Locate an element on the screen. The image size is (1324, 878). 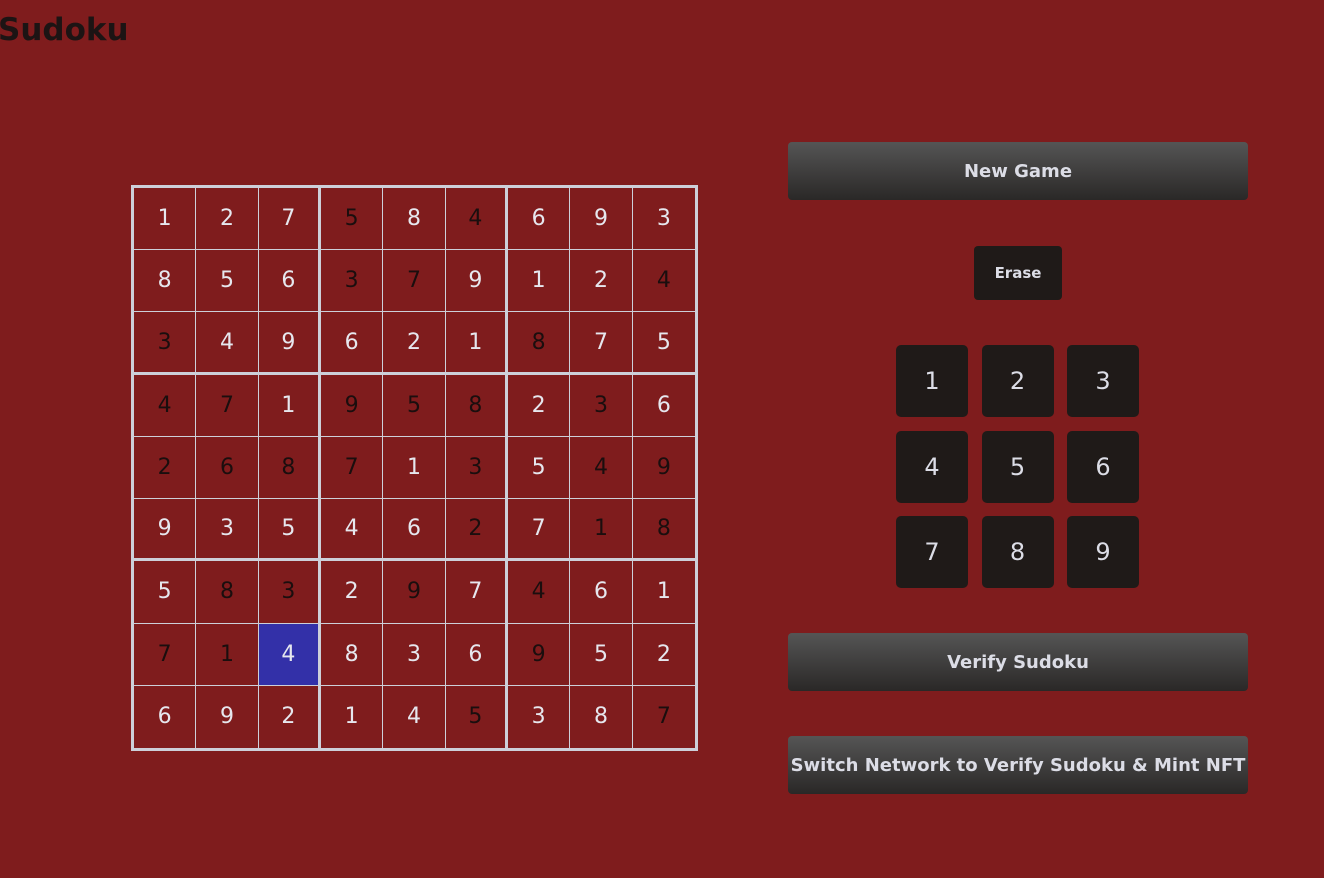
numpad-button-8: 8 is located at coordinates (1017, 552).